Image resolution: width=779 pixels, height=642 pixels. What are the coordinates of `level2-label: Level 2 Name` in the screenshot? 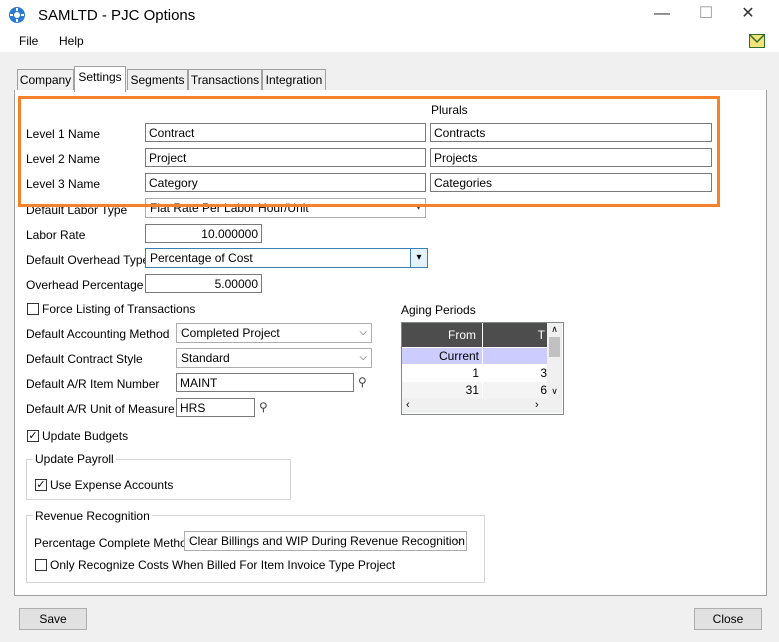 It's located at (63, 159).